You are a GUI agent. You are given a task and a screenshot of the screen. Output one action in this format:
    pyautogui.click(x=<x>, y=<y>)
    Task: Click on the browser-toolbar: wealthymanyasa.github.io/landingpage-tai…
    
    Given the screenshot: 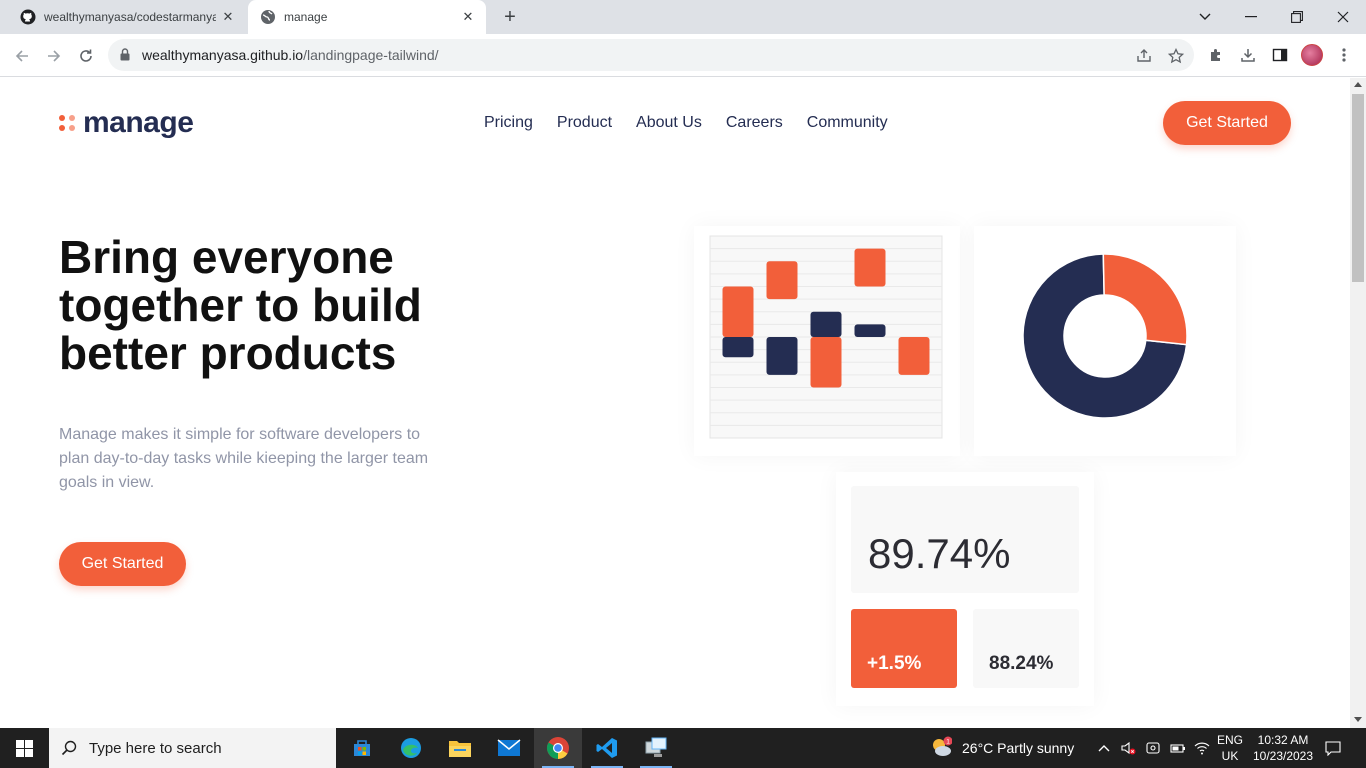 What is the action you would take?
    pyautogui.click(x=683, y=55)
    